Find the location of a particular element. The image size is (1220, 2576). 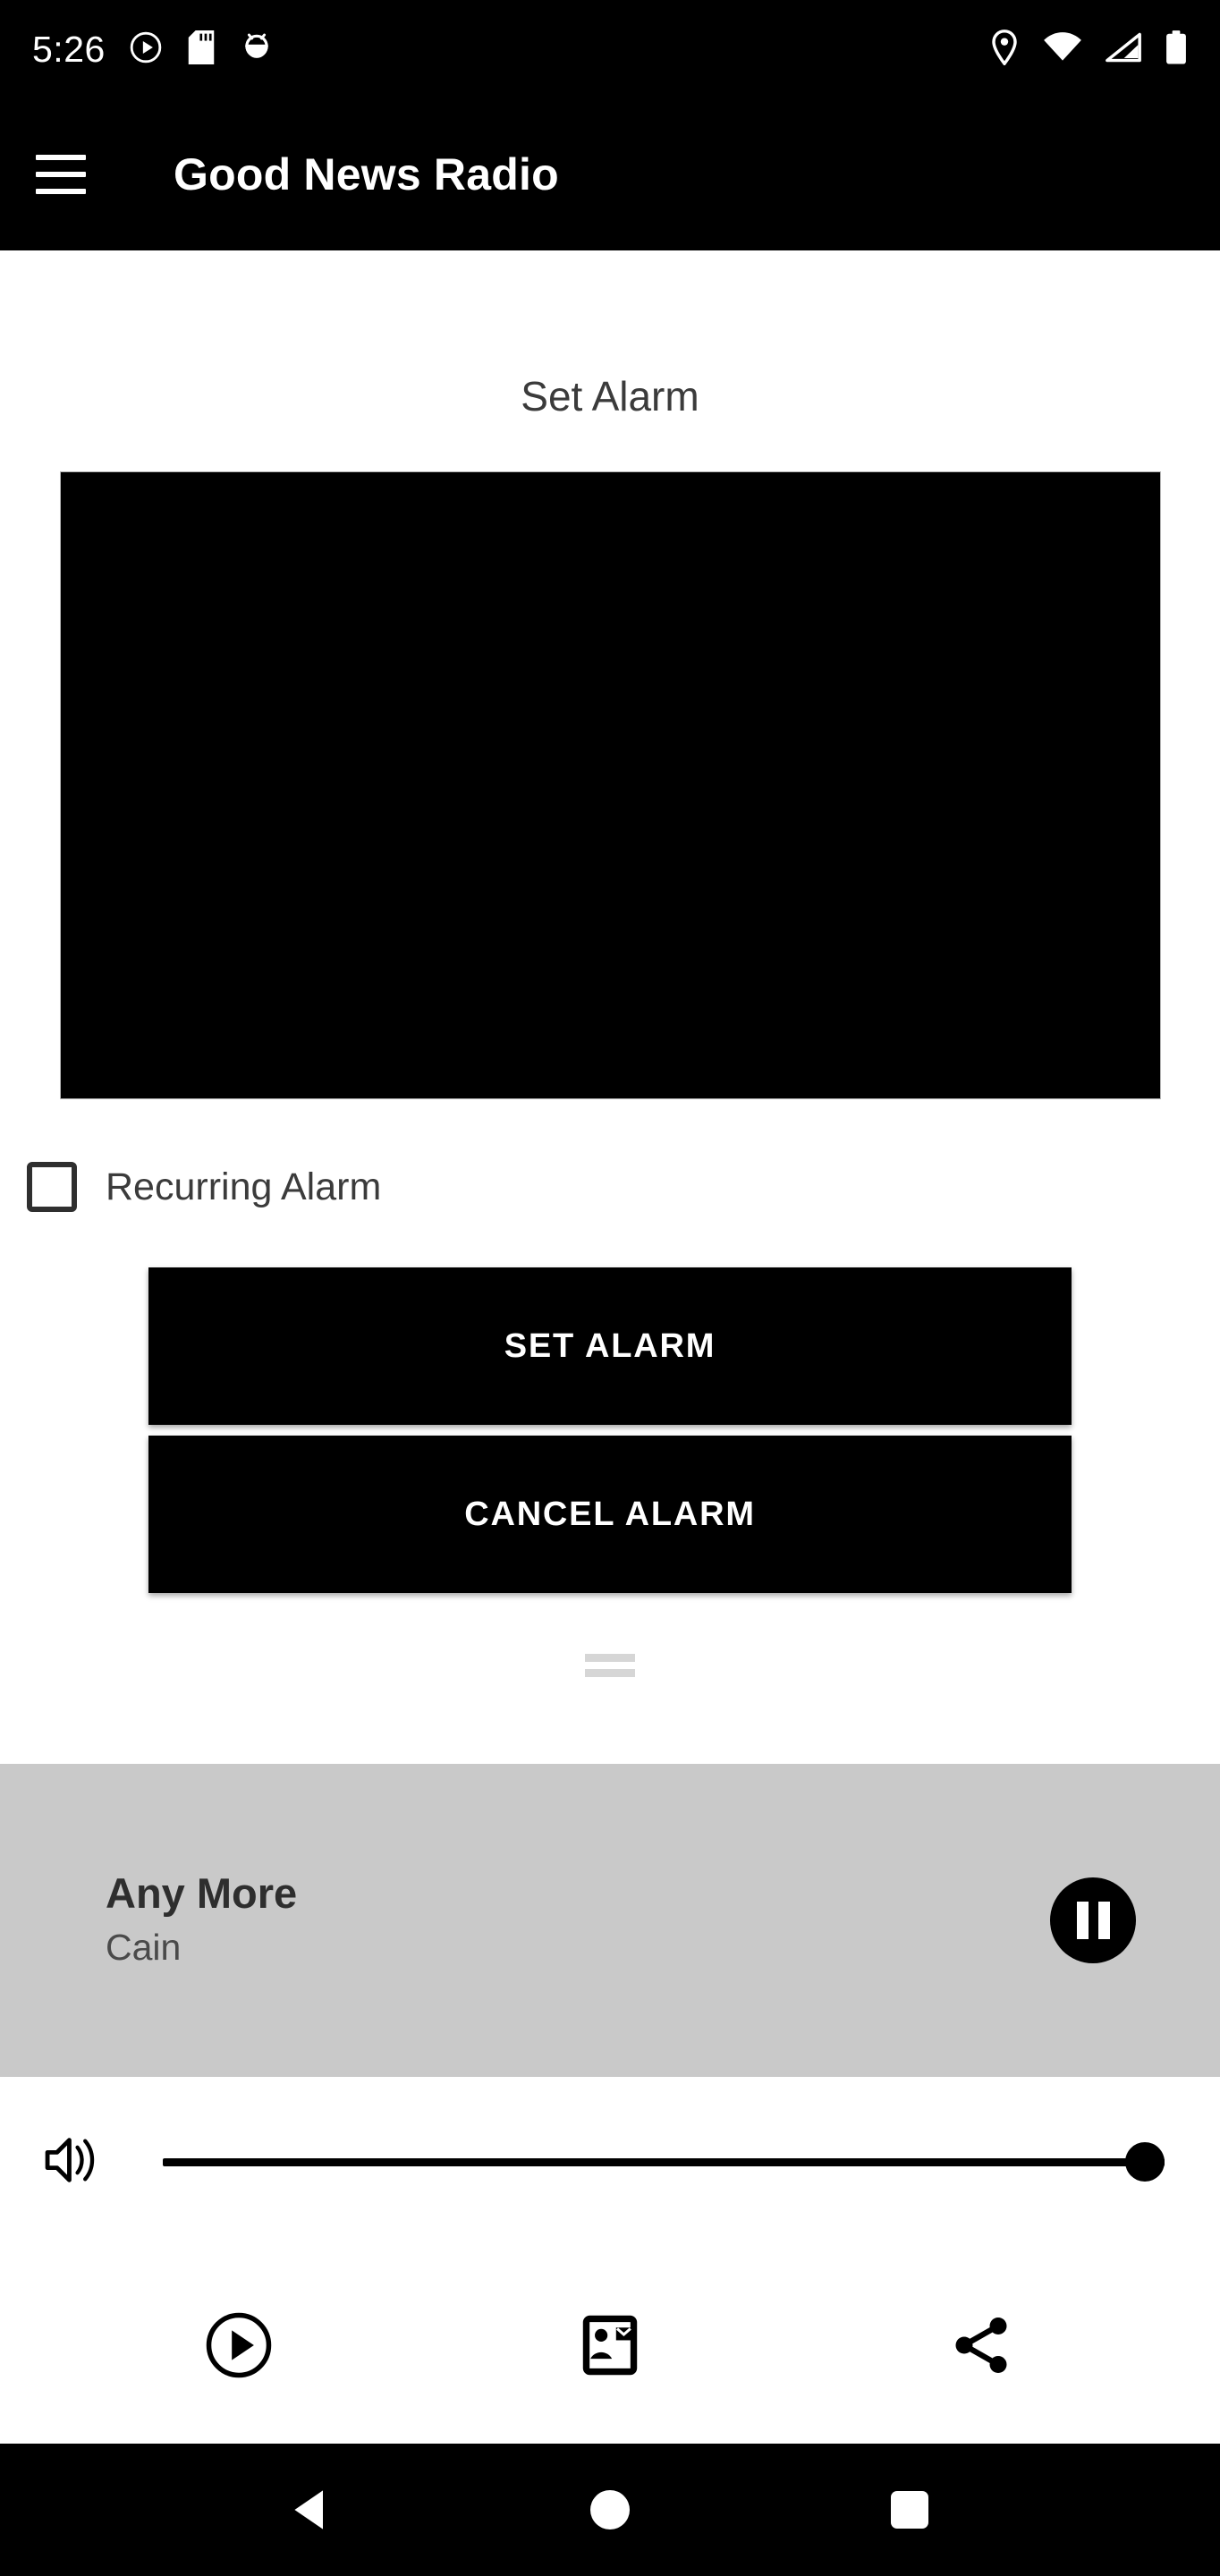

volume-slider is located at coordinates (664, 2162).